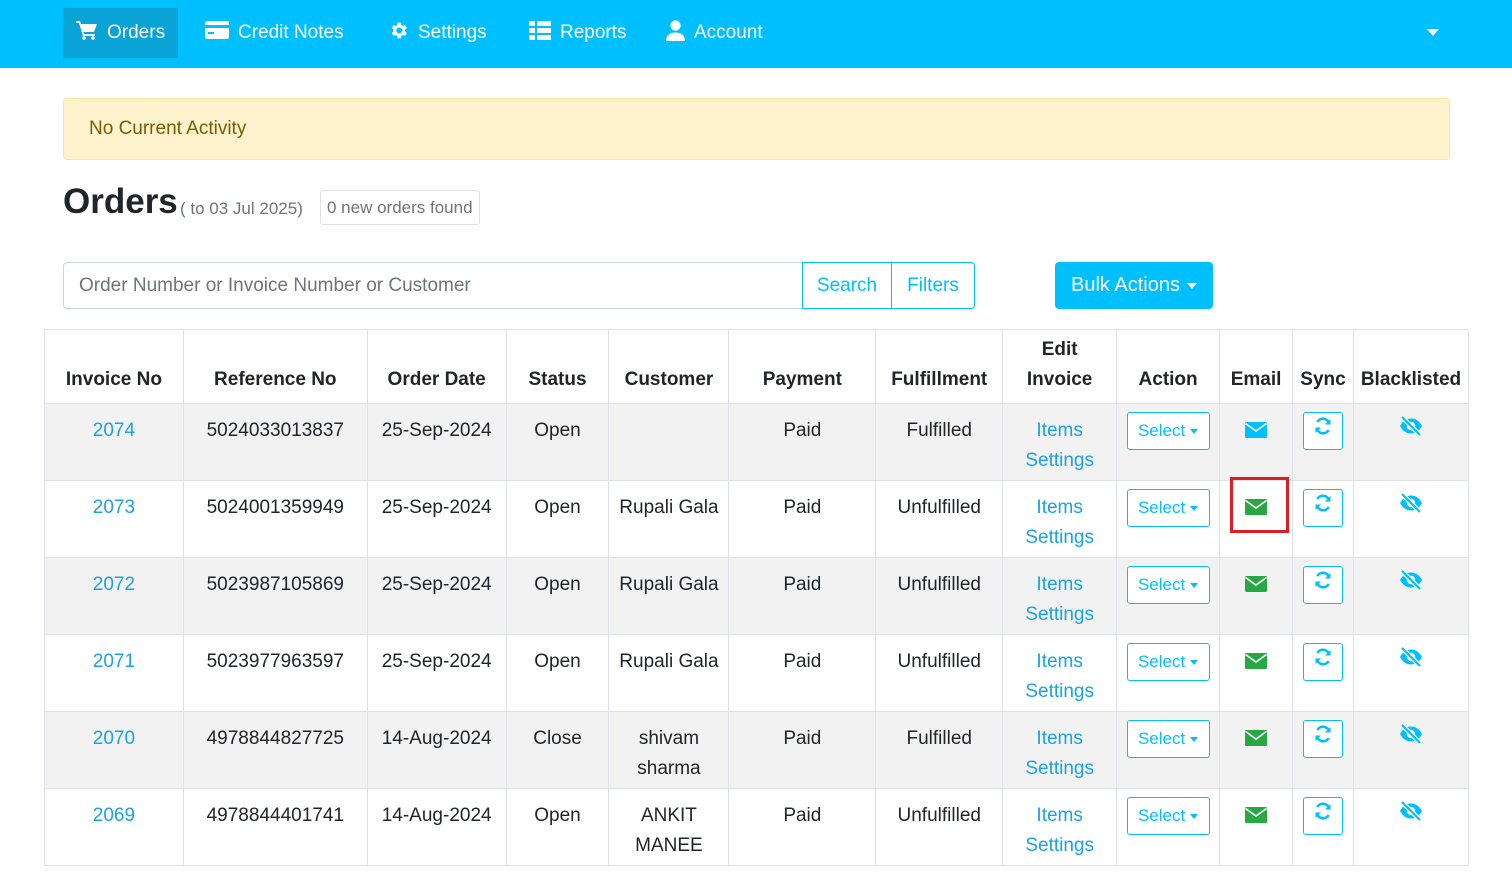  What do you see at coordinates (578, 33) in the screenshot?
I see `nav-reports: Reports` at bounding box center [578, 33].